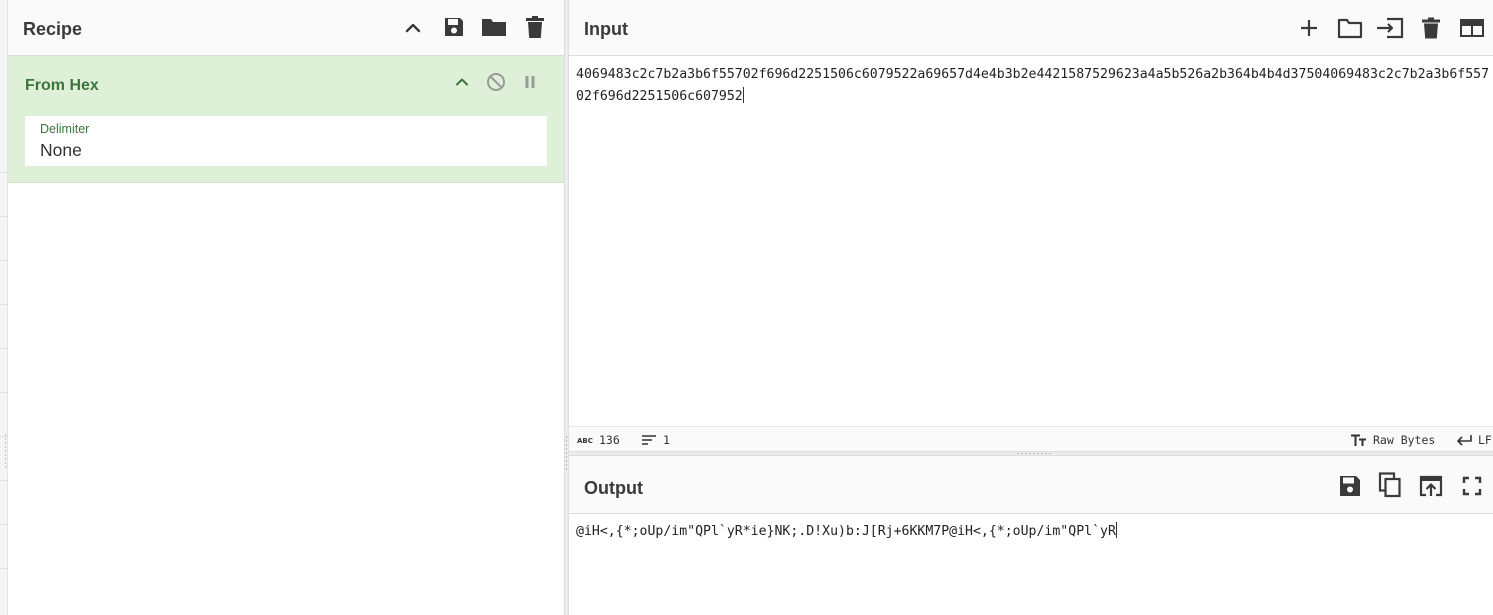 Image resolution: width=1493 pixels, height=615 pixels. I want to click on fullscreen-icon, so click(1472, 486).